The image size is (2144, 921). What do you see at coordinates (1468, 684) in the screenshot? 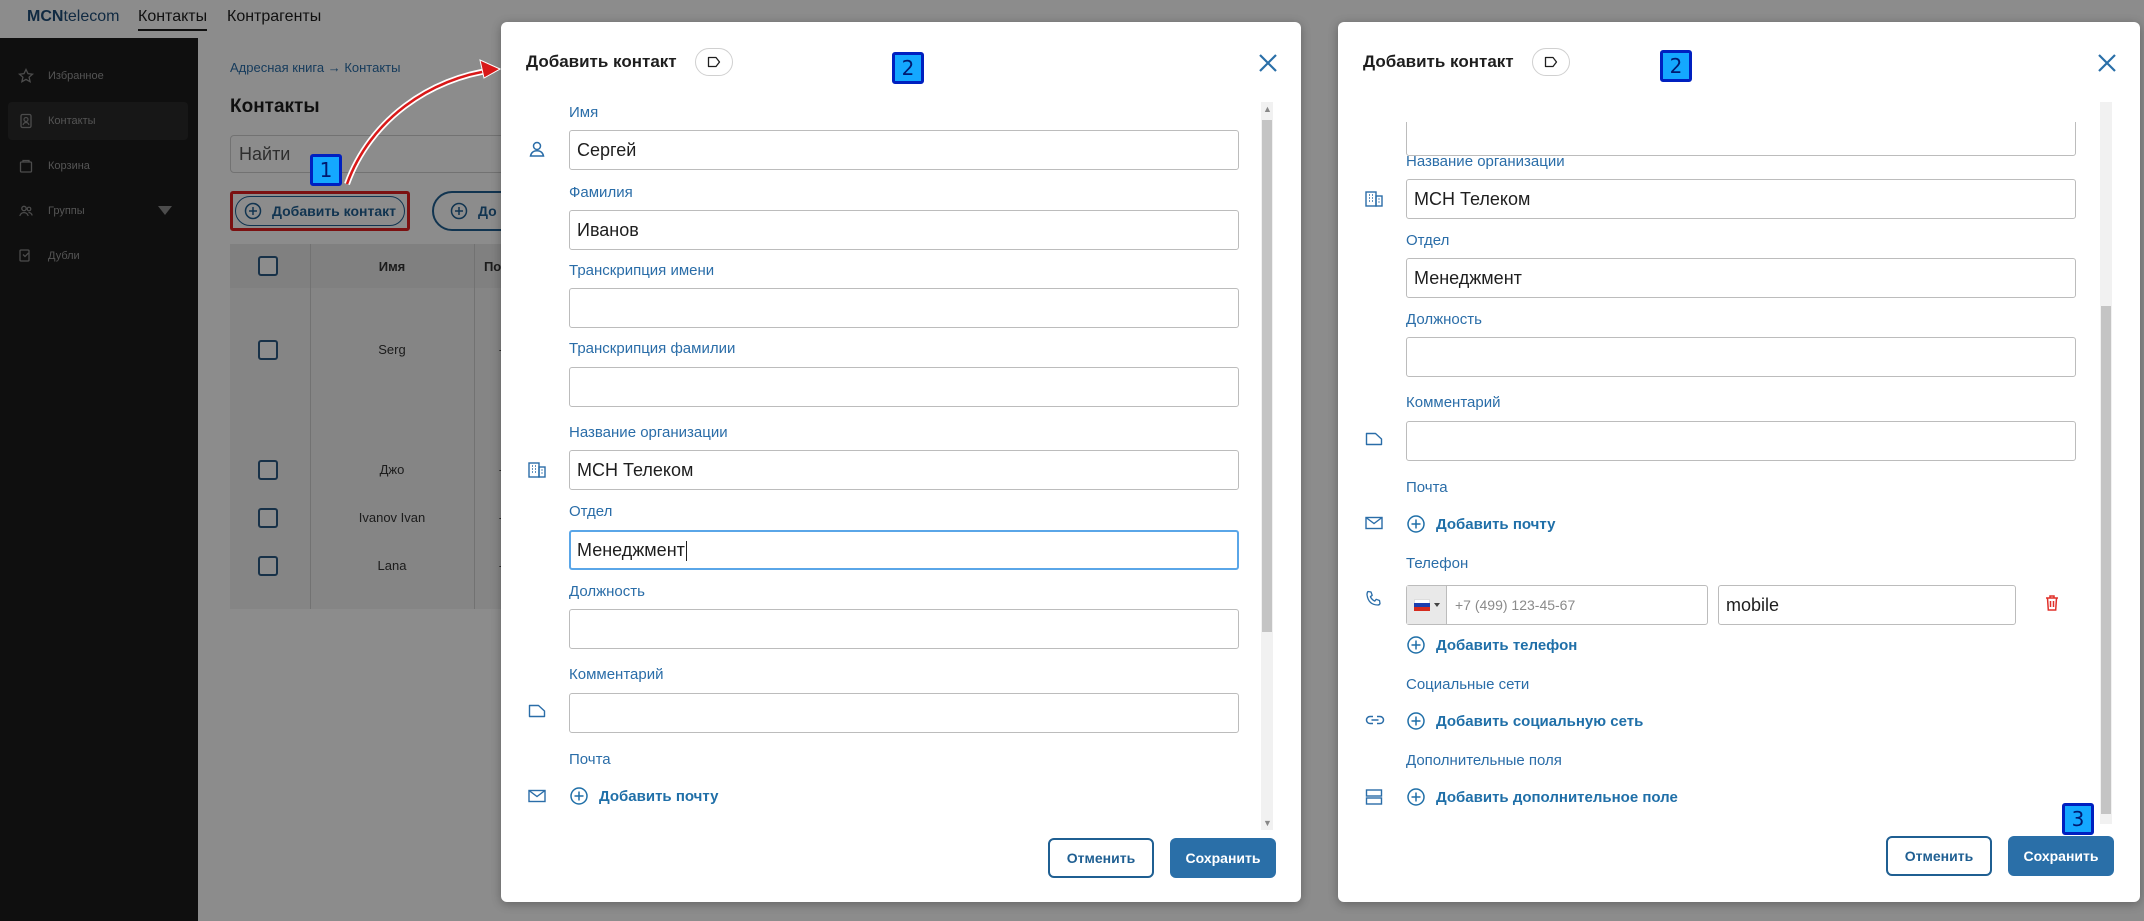
I see `field-label-social: Социальные сети` at bounding box center [1468, 684].